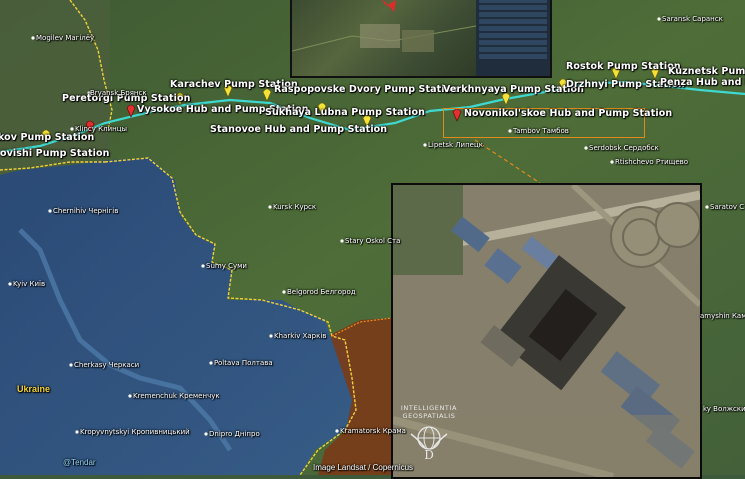 The width and height of the screenshot is (745, 479). What do you see at coordinates (455, 145) in the screenshot?
I see `city-label: Lipetsk Липецк` at bounding box center [455, 145].